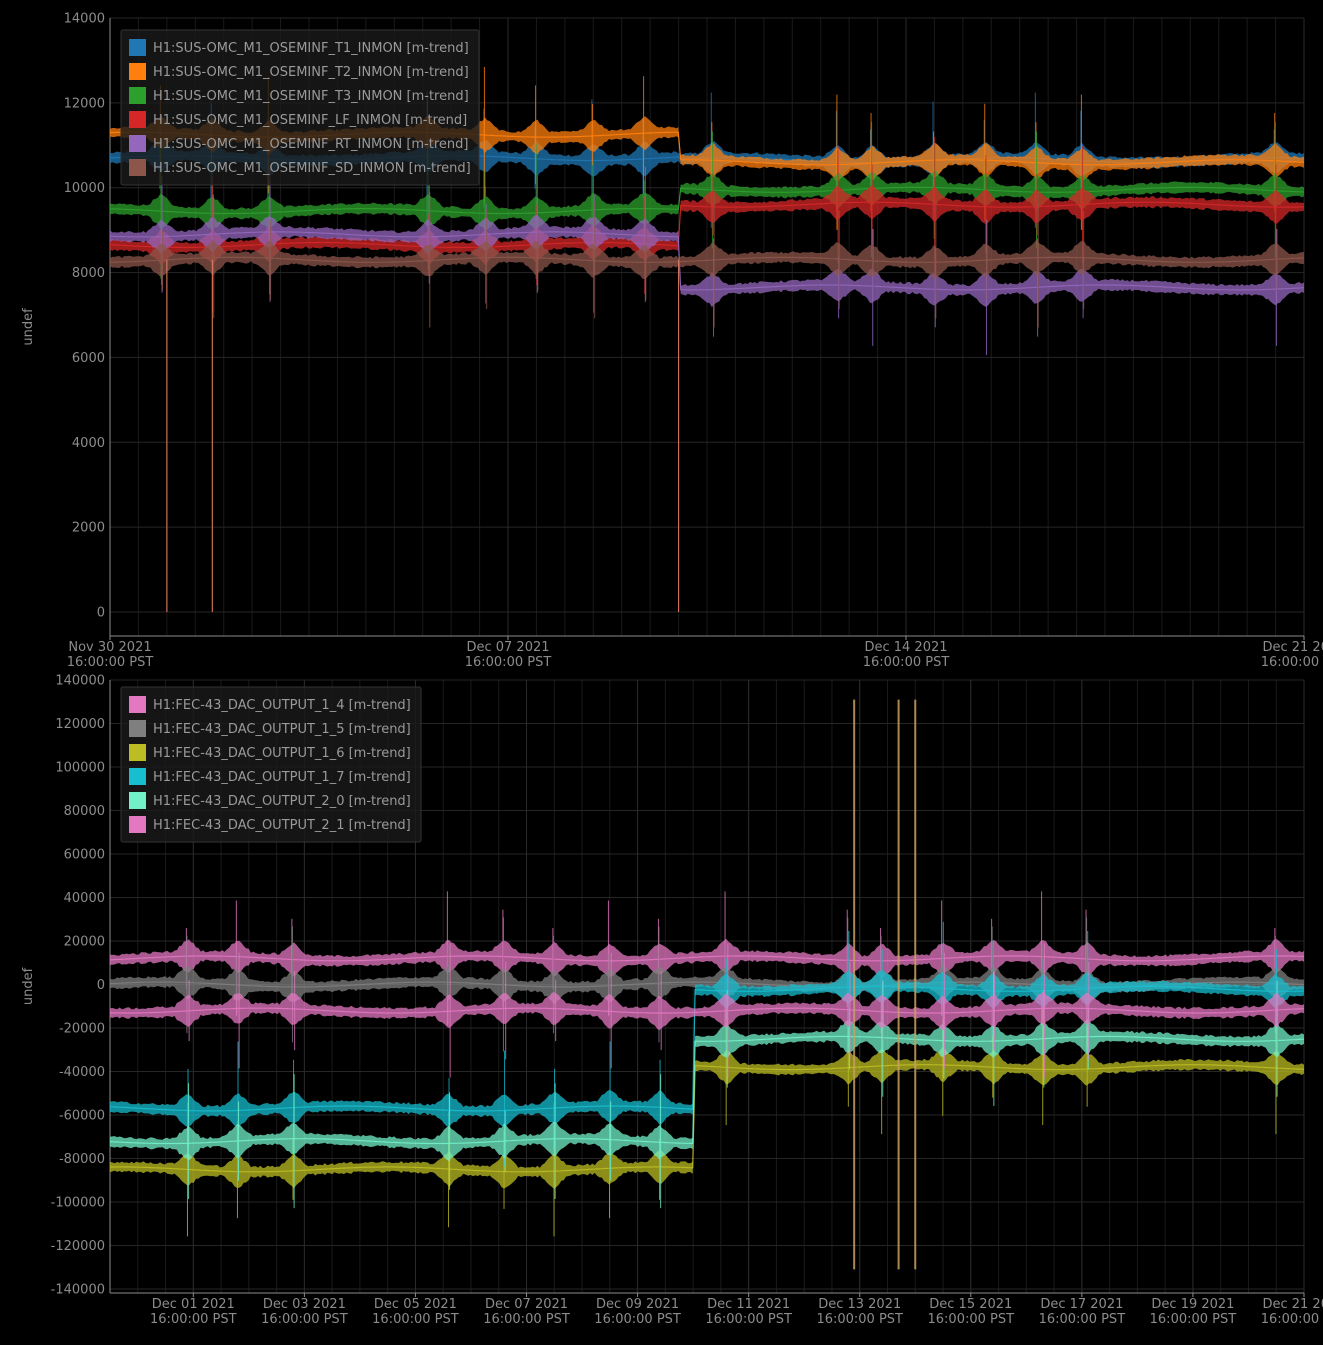 The image size is (1323, 1345). I want to click on legend-label: H1:SUS-OMC_M1_OSEMINF_RT_INMON [m-trend], so click(311, 144).